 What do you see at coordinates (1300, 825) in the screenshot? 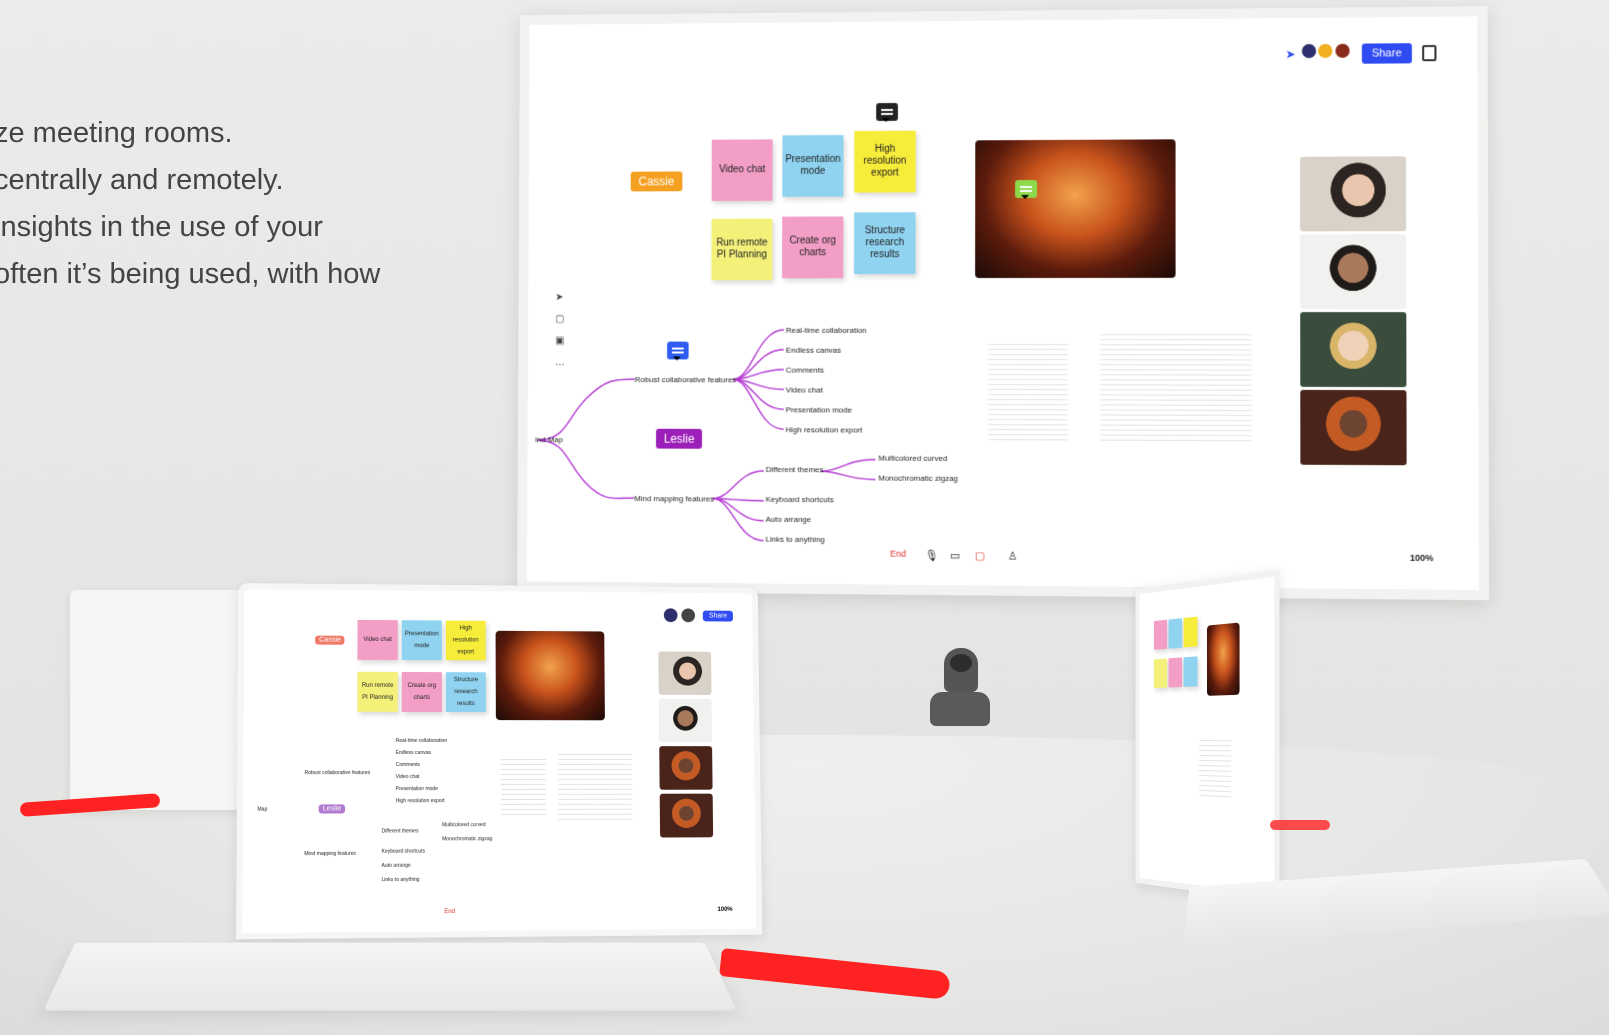
I see `red-dongle` at bounding box center [1300, 825].